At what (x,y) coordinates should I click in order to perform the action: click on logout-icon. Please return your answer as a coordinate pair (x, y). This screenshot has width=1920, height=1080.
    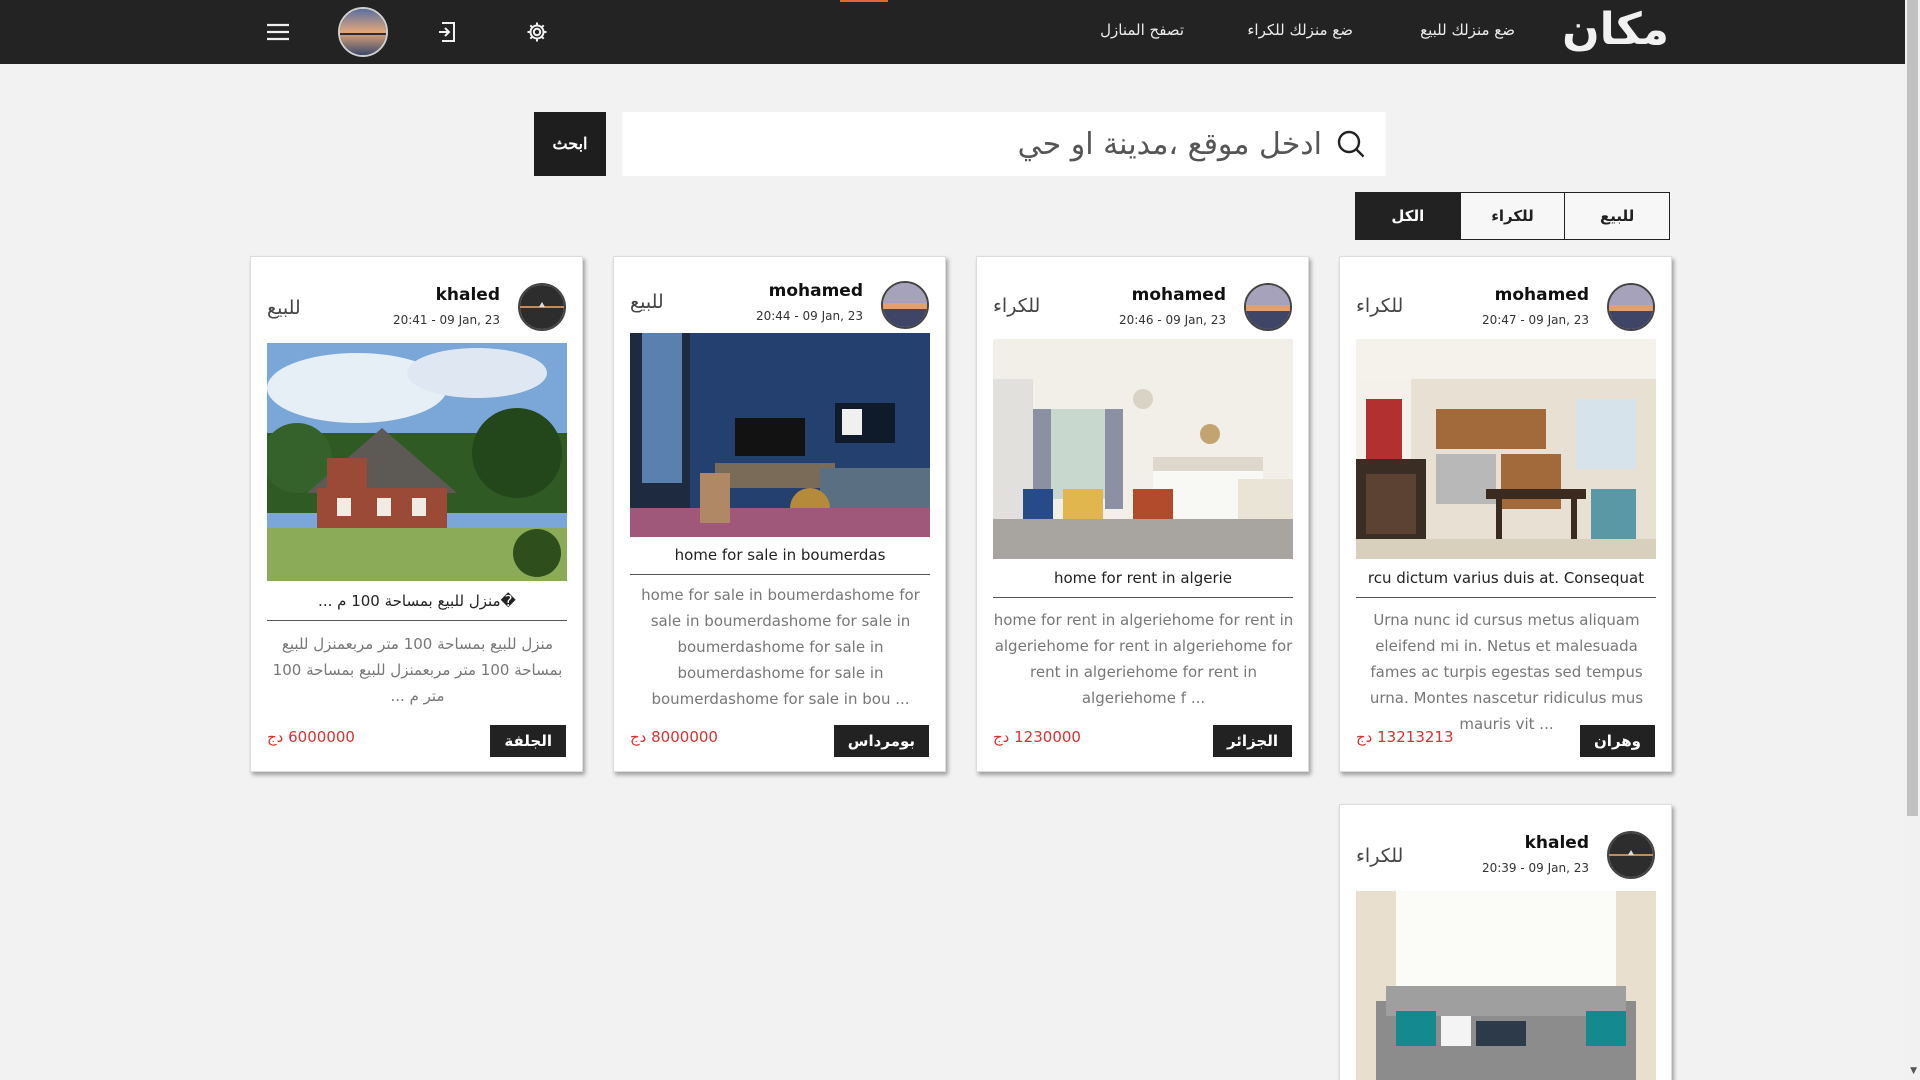
    Looking at the image, I should click on (447, 32).